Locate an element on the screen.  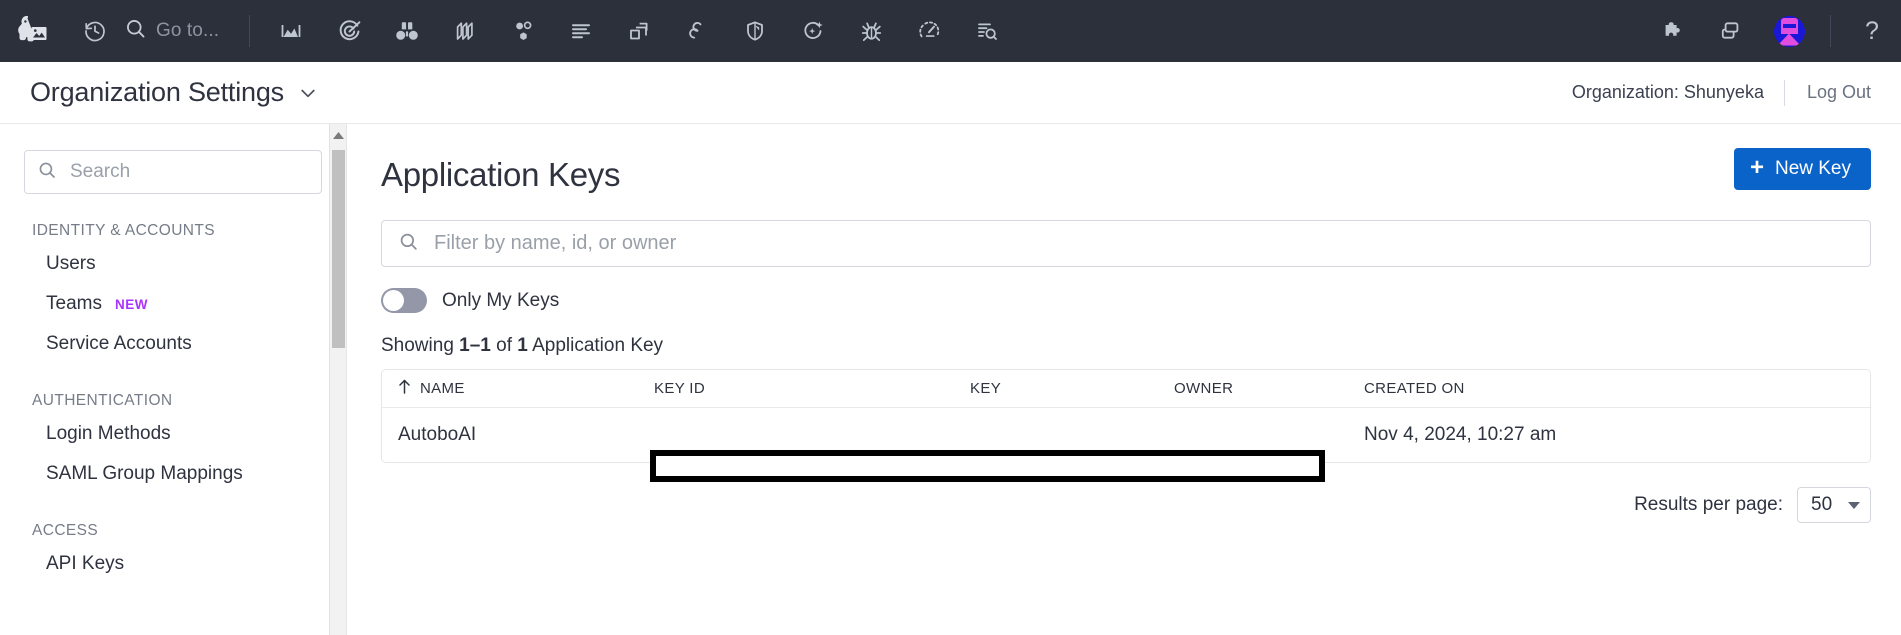
column-header-label: OWNER is located at coordinates (1204, 388).